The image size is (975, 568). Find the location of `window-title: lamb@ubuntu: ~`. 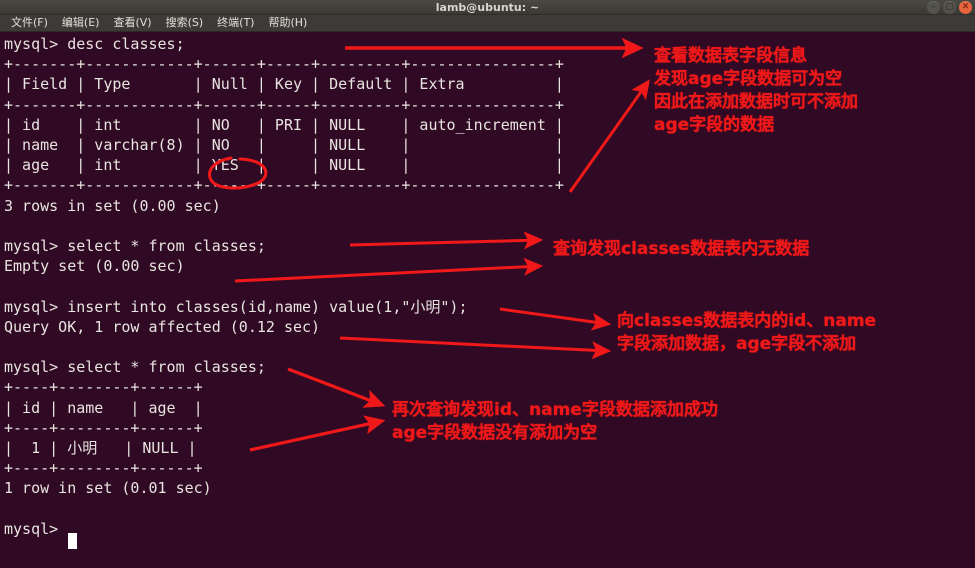

window-title: lamb@ubuntu: ~ is located at coordinates (487, 7).